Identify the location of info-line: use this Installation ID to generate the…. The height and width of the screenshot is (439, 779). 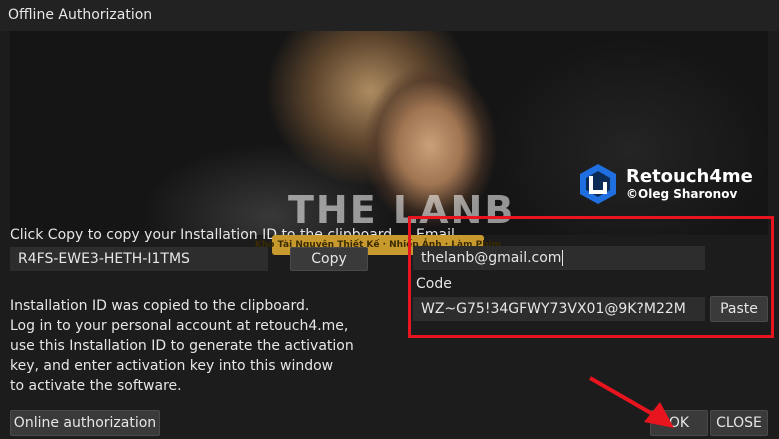
(182, 346).